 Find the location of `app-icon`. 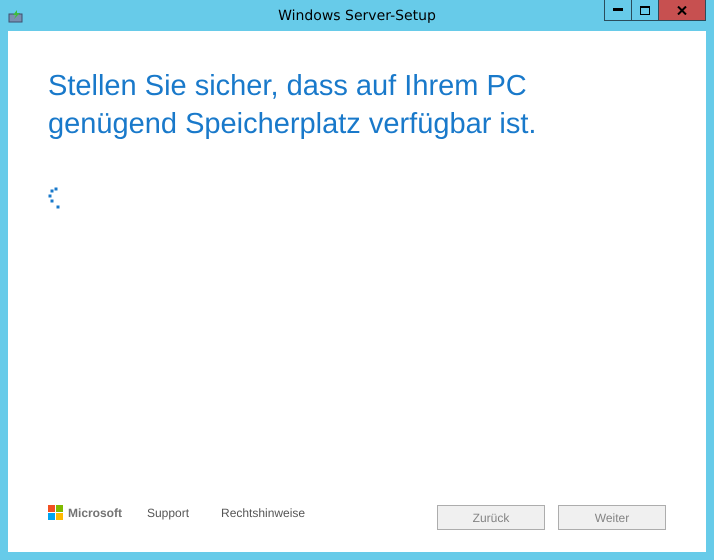

app-icon is located at coordinates (16, 15).